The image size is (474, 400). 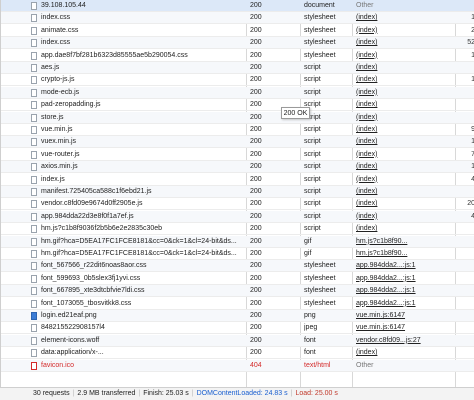 I want to click on request-type: gif, so click(x=308, y=241).